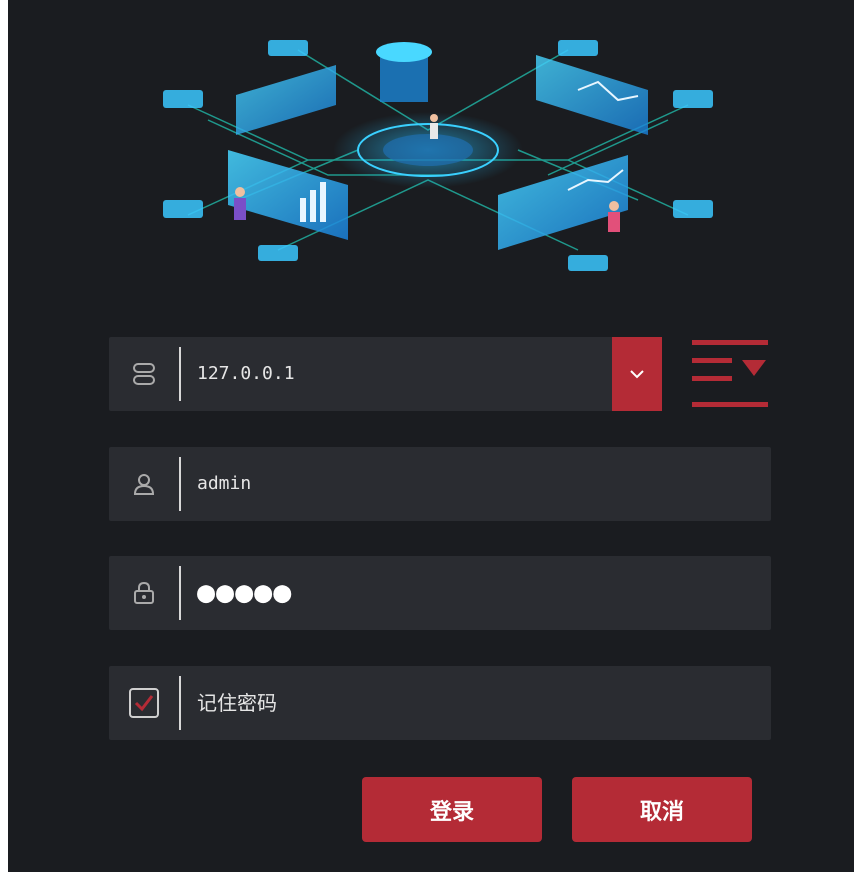 The image size is (861, 876). I want to click on chevron-down-icon, so click(637, 374).